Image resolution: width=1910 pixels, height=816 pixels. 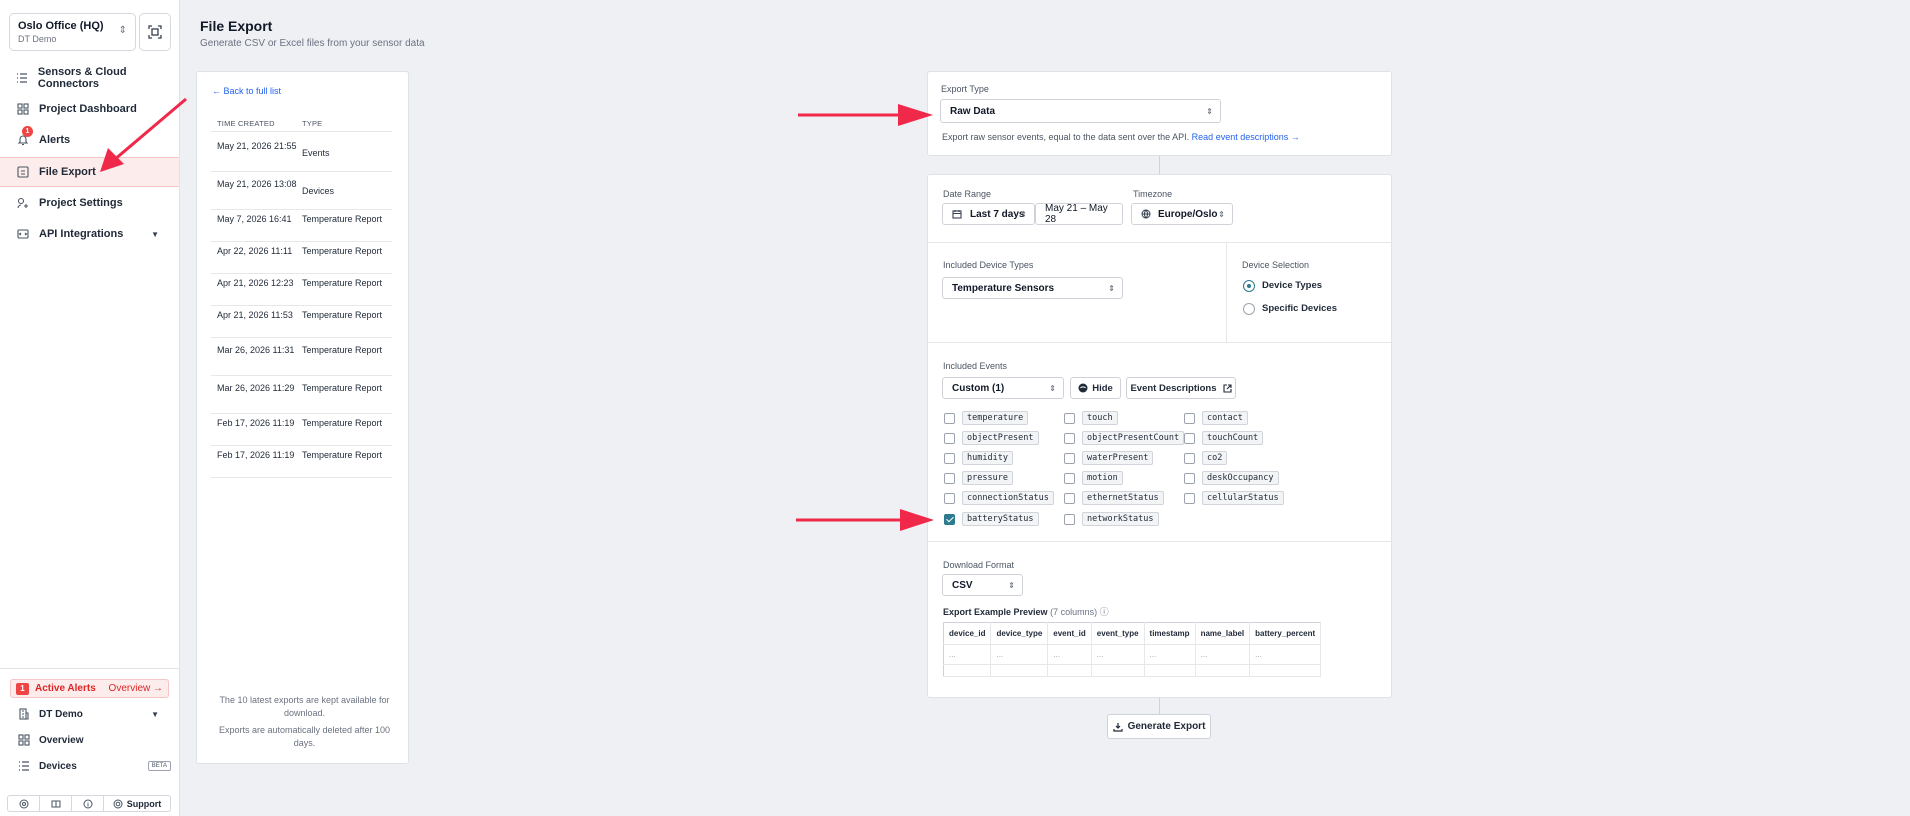 I want to click on event-option-networkStatus: networkStatus, so click(x=1111, y=519).